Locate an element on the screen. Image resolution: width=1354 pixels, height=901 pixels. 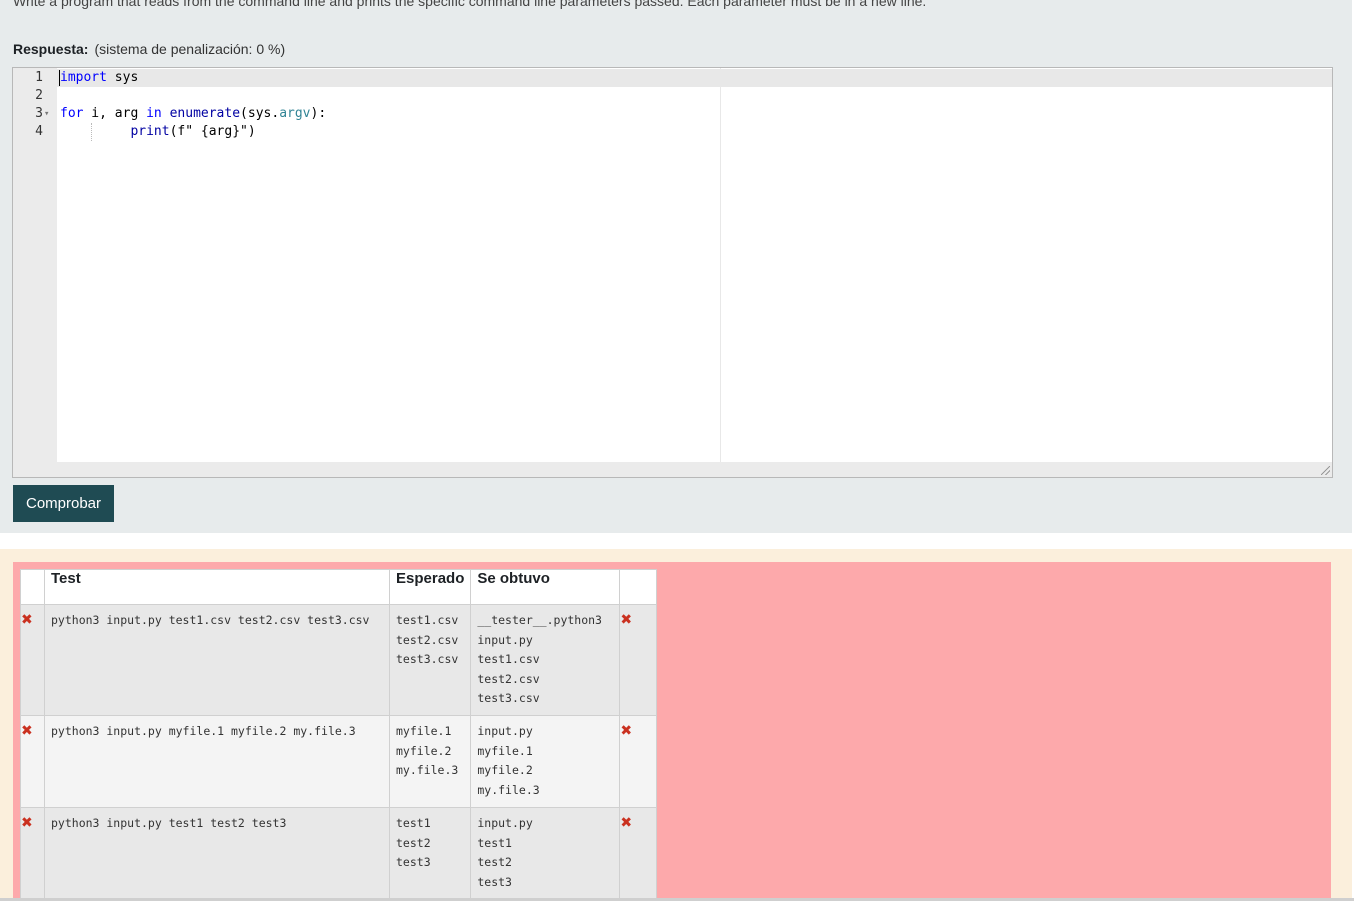
results-header-row: Test Esperado Se obtuvo is located at coordinates (339, 587).